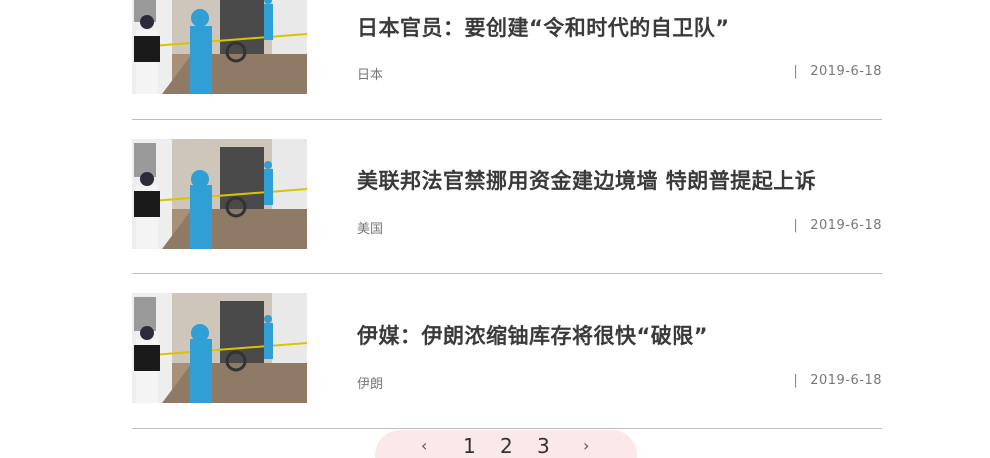  I want to click on page-2-link: 2, so click(506, 446).